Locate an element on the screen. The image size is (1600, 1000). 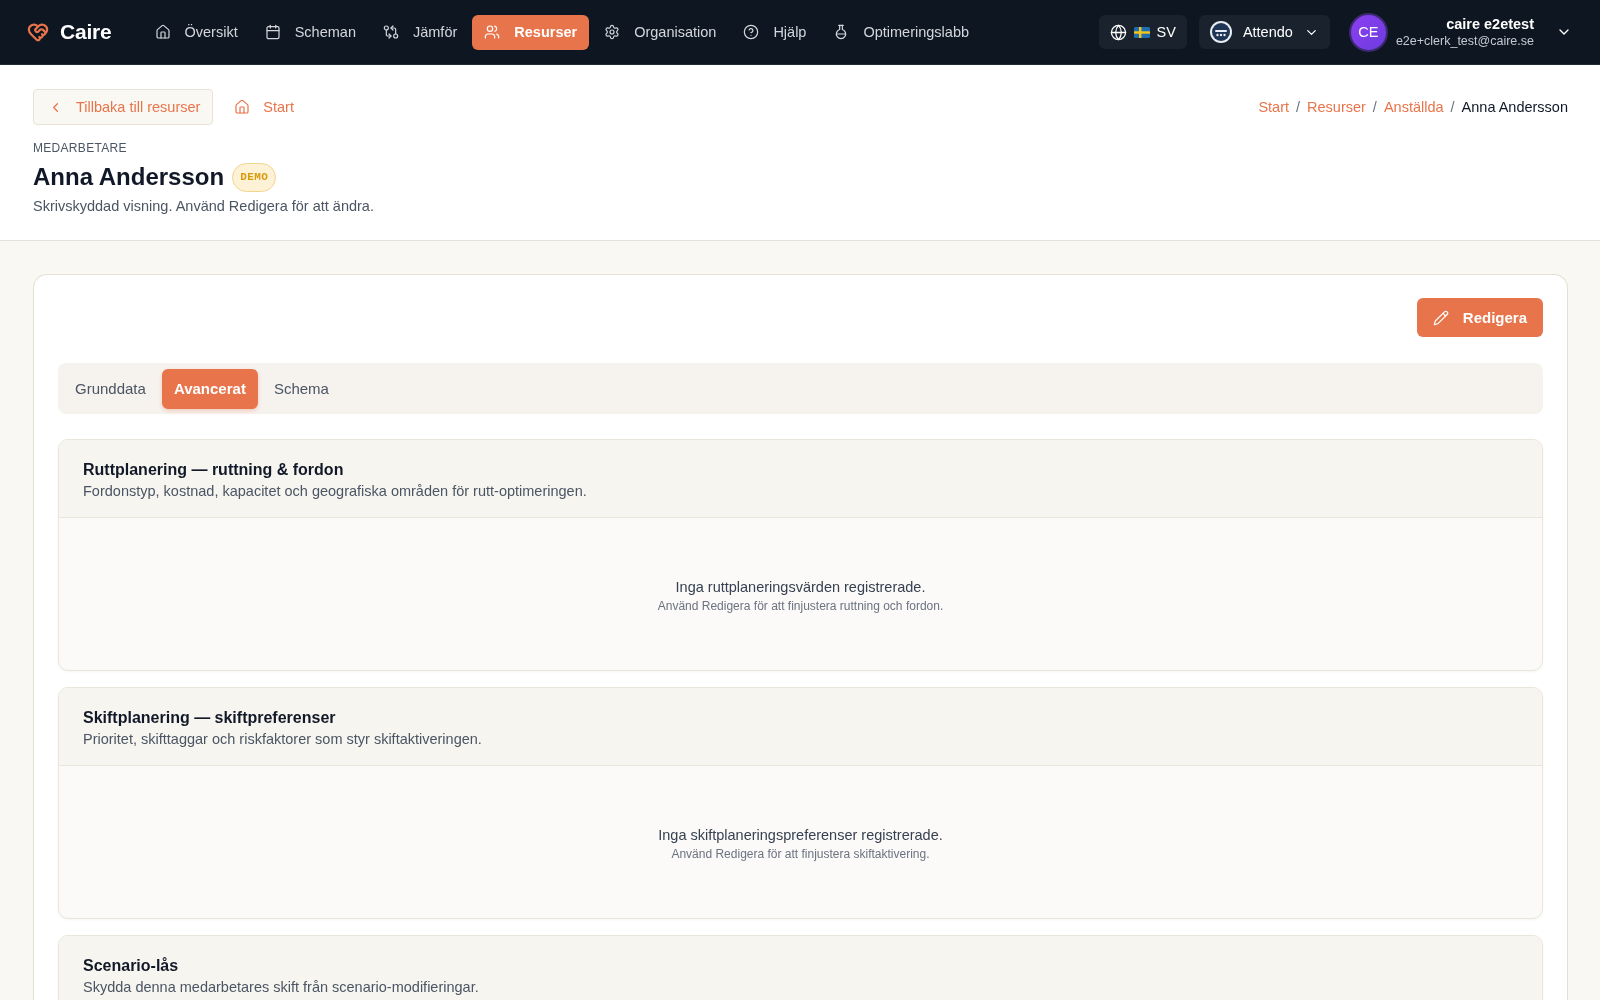
current-page-name: Anna Andersson is located at coordinates (1514, 107).